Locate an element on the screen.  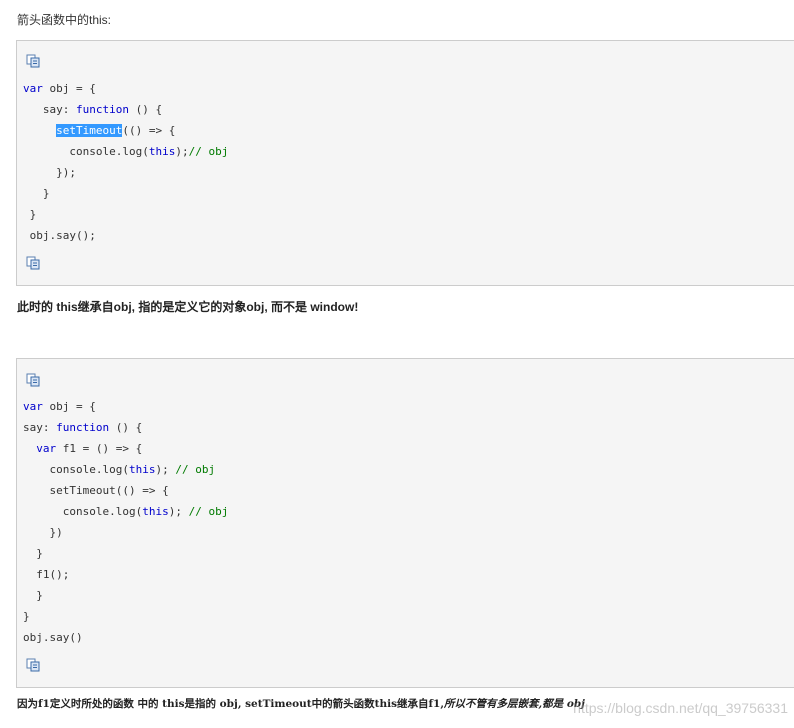
code-line: var f1 = () => { is located at coordinates (89, 448).